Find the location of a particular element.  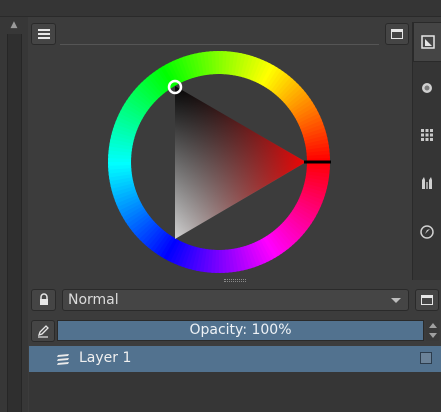

float-panel-button is located at coordinates (397, 34).